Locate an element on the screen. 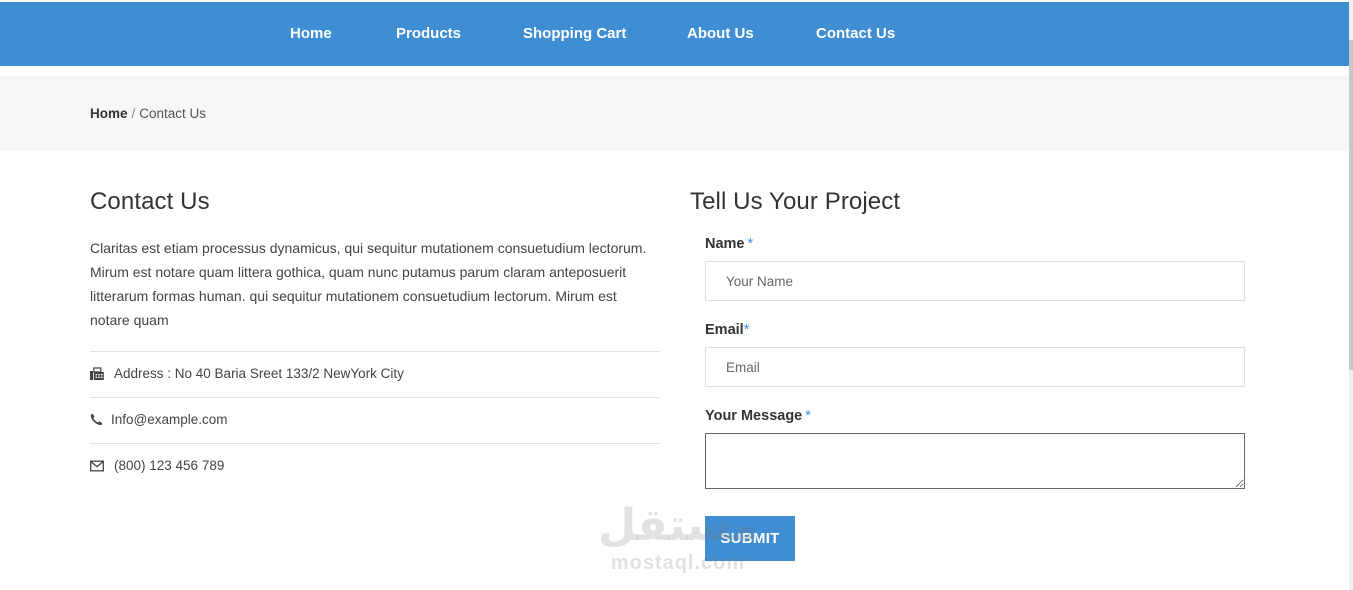 This screenshot has width=1353, height=590. breadcrumb-bar: Home / Contact Us is located at coordinates (674, 113).